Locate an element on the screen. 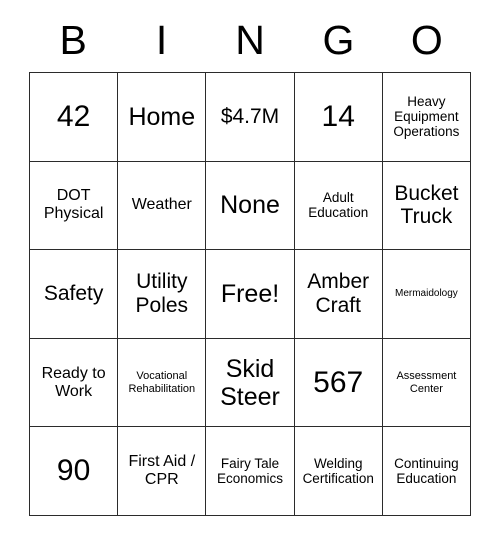  bingo-cell: $4.7M is located at coordinates (250, 117).